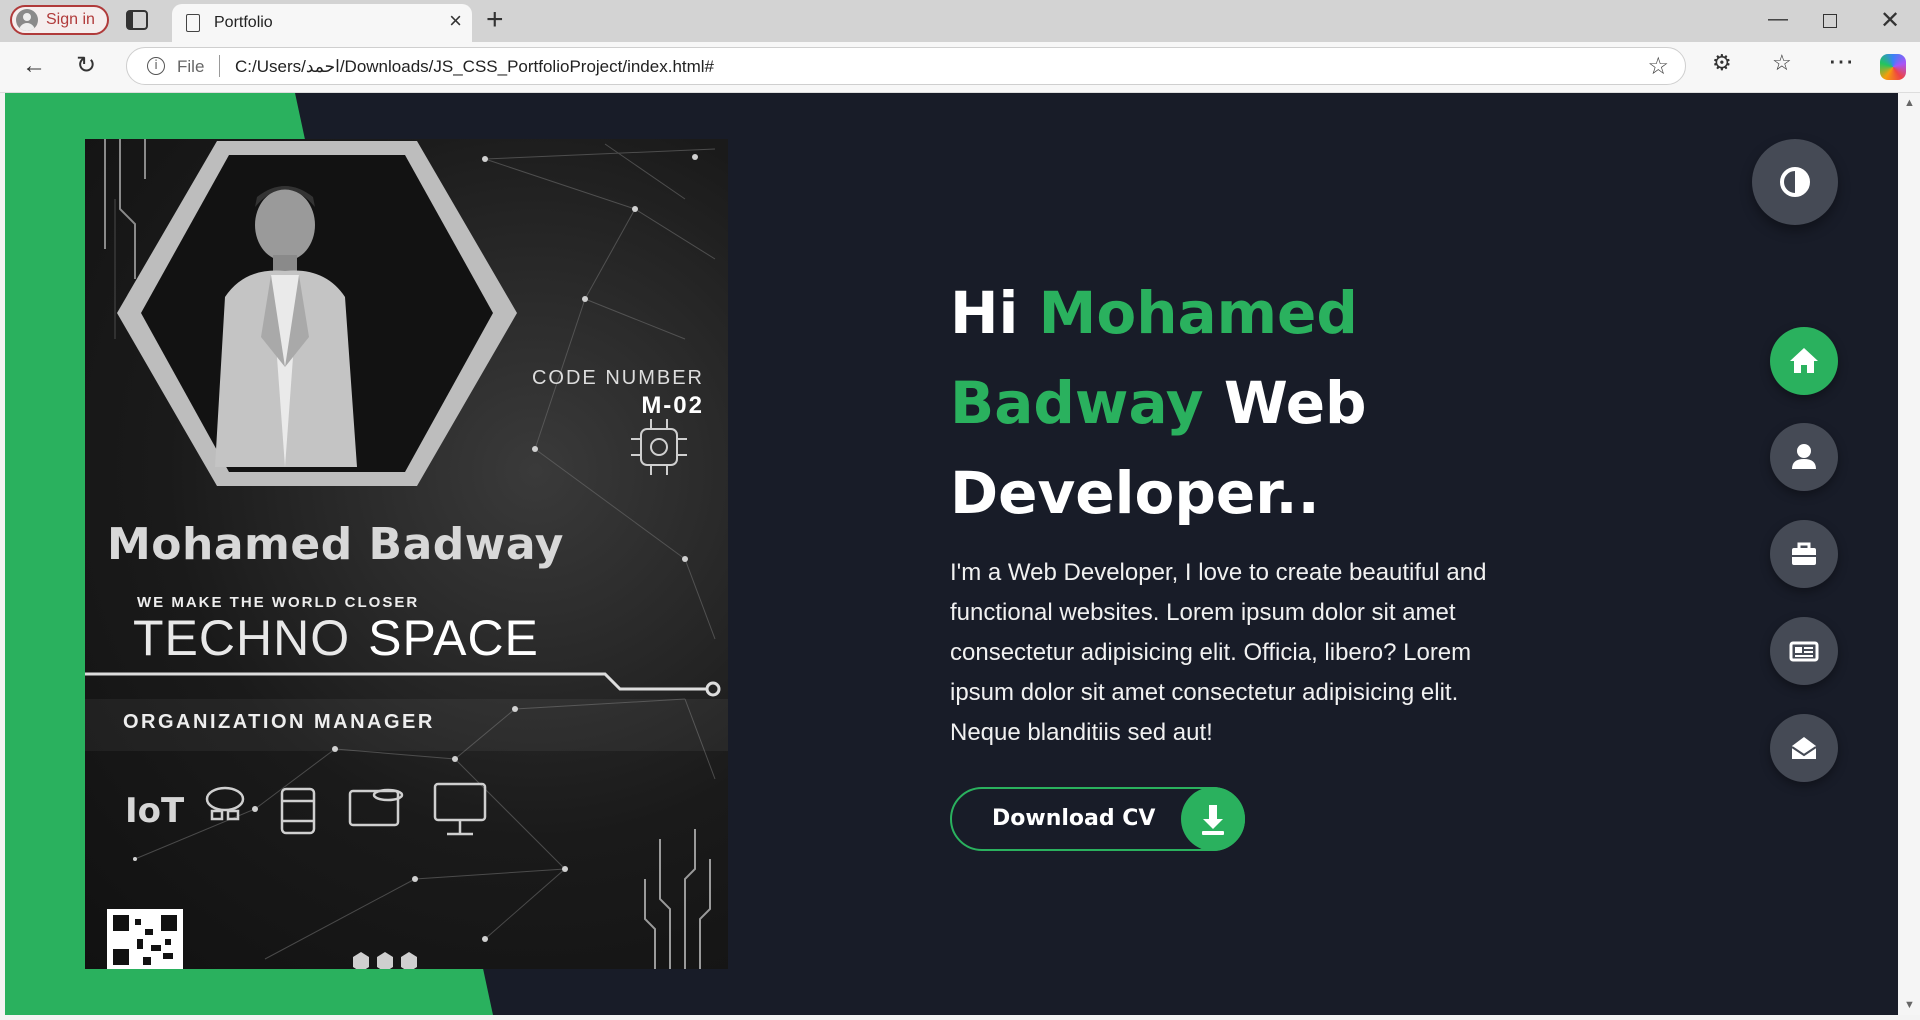  I want to click on sign-in-label: Sign in, so click(70, 19).